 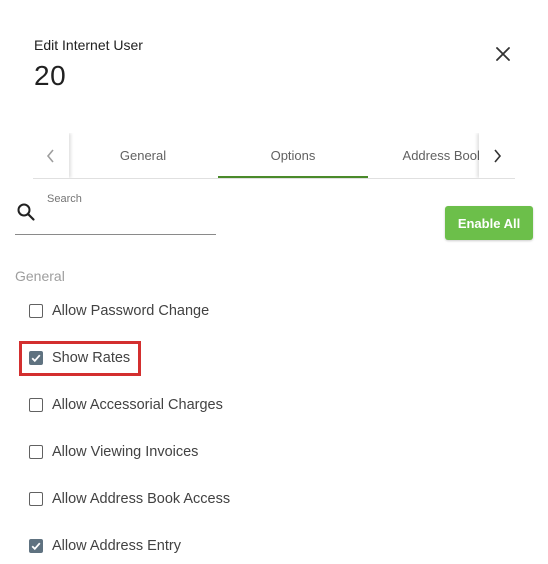 What do you see at coordinates (293, 155) in the screenshot?
I see `tab-options: Options` at bounding box center [293, 155].